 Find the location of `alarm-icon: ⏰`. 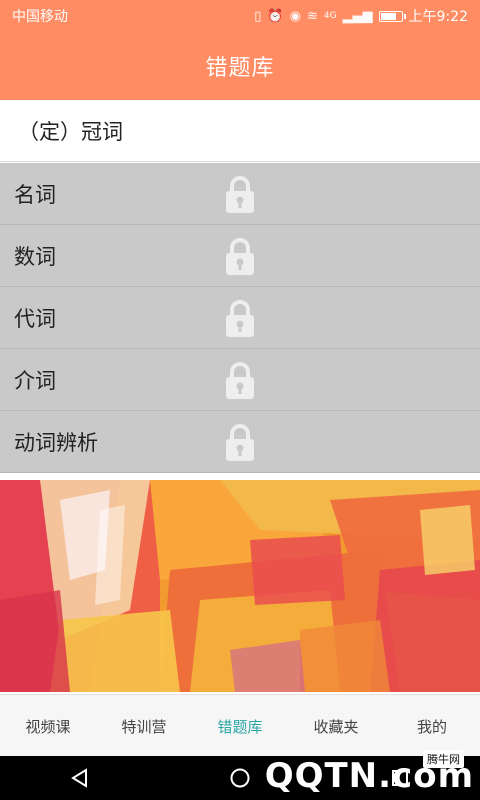

alarm-icon: ⏰ is located at coordinates (275, 16).